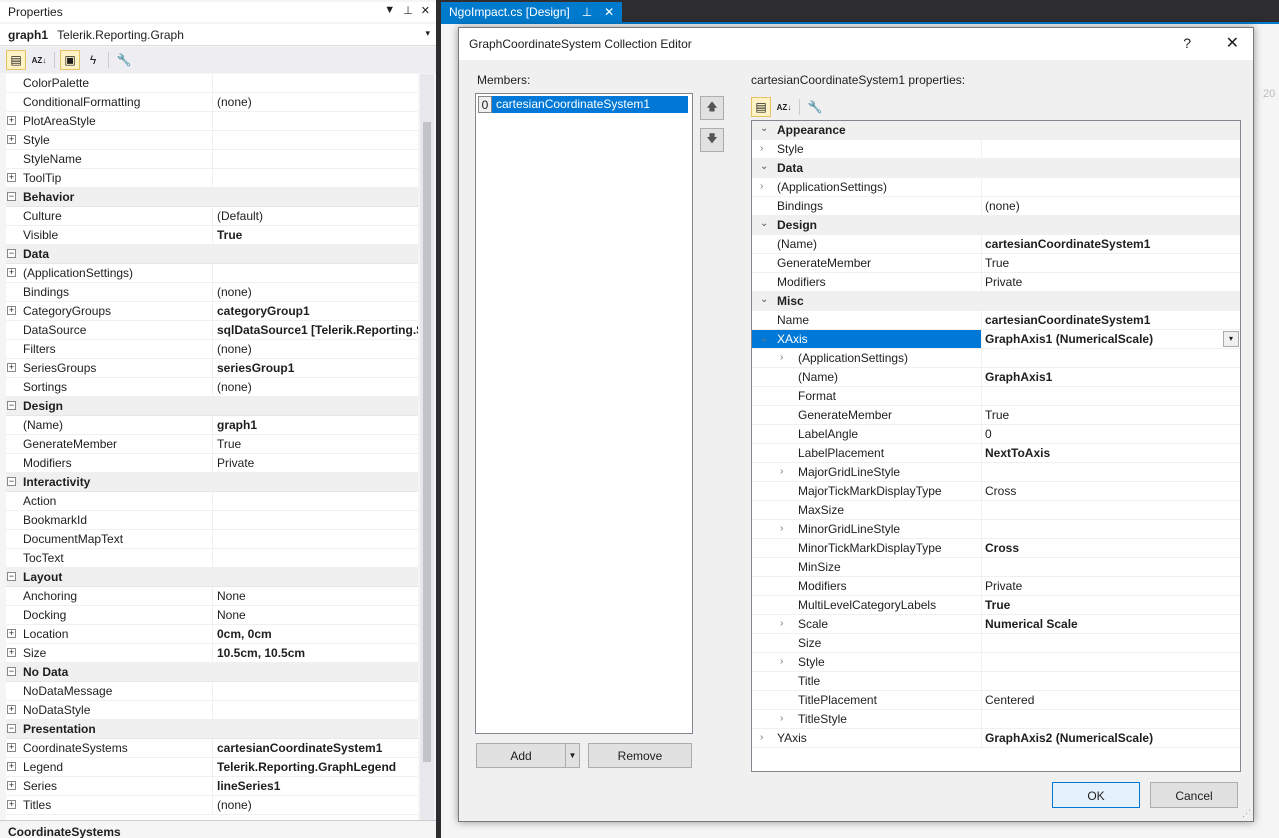  What do you see at coordinates (212, 368) in the screenshot?
I see `property-row: + SeriesGroups seriesGroup1` at bounding box center [212, 368].